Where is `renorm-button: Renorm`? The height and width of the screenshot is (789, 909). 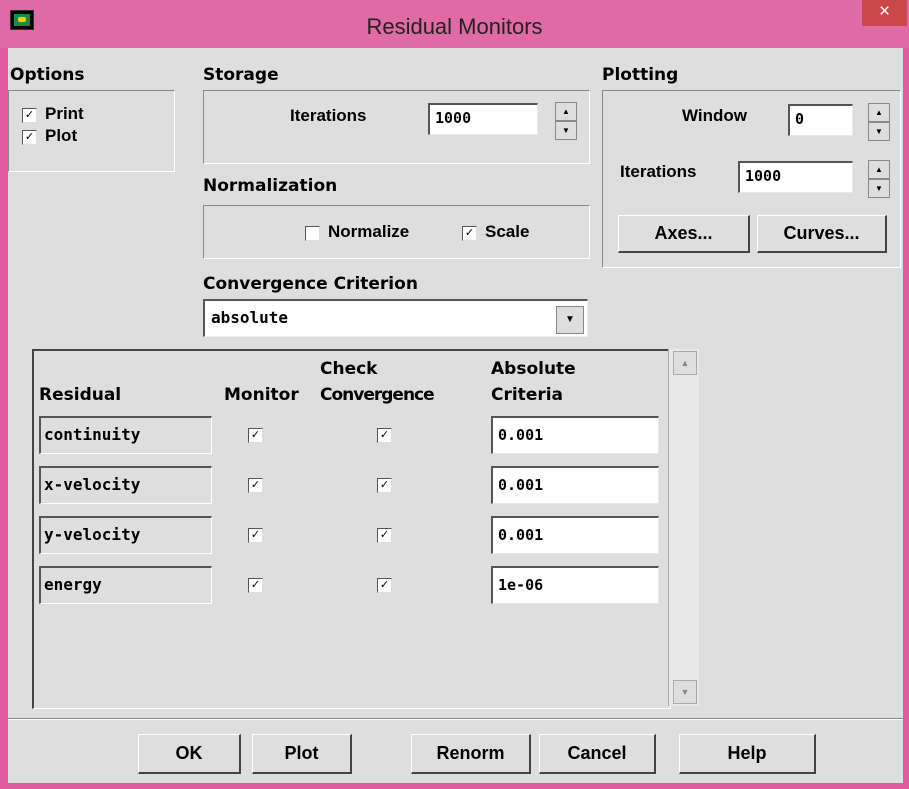
renorm-button: Renorm is located at coordinates (471, 754).